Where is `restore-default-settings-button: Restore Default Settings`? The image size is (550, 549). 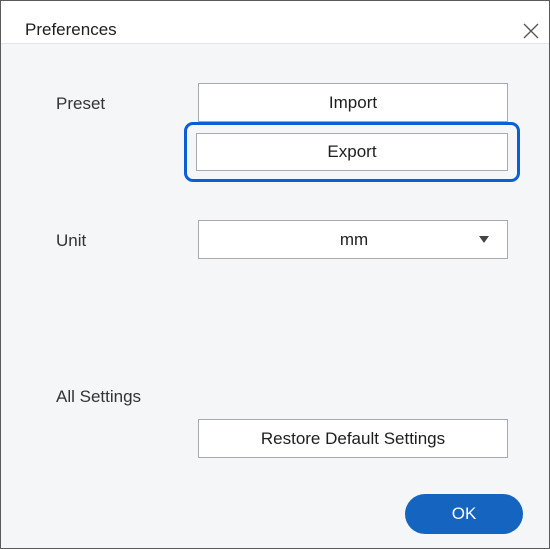
restore-default-settings-button: Restore Default Settings is located at coordinates (353, 438).